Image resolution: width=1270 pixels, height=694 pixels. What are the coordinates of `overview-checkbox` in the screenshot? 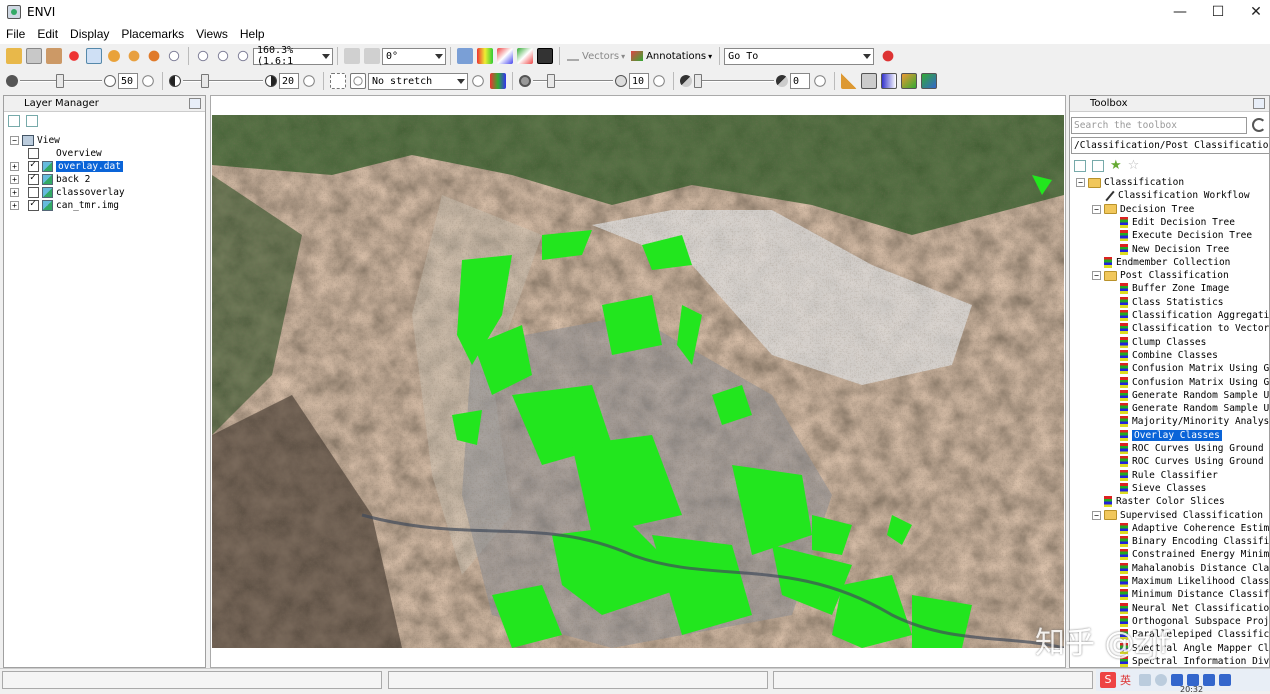 It's located at (33, 153).